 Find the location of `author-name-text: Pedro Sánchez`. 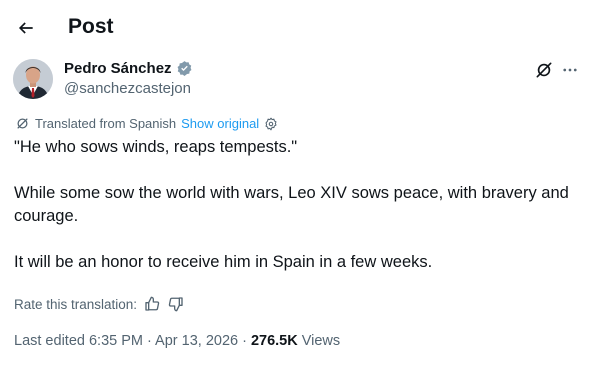

author-name-text: Pedro Sánchez is located at coordinates (118, 68).